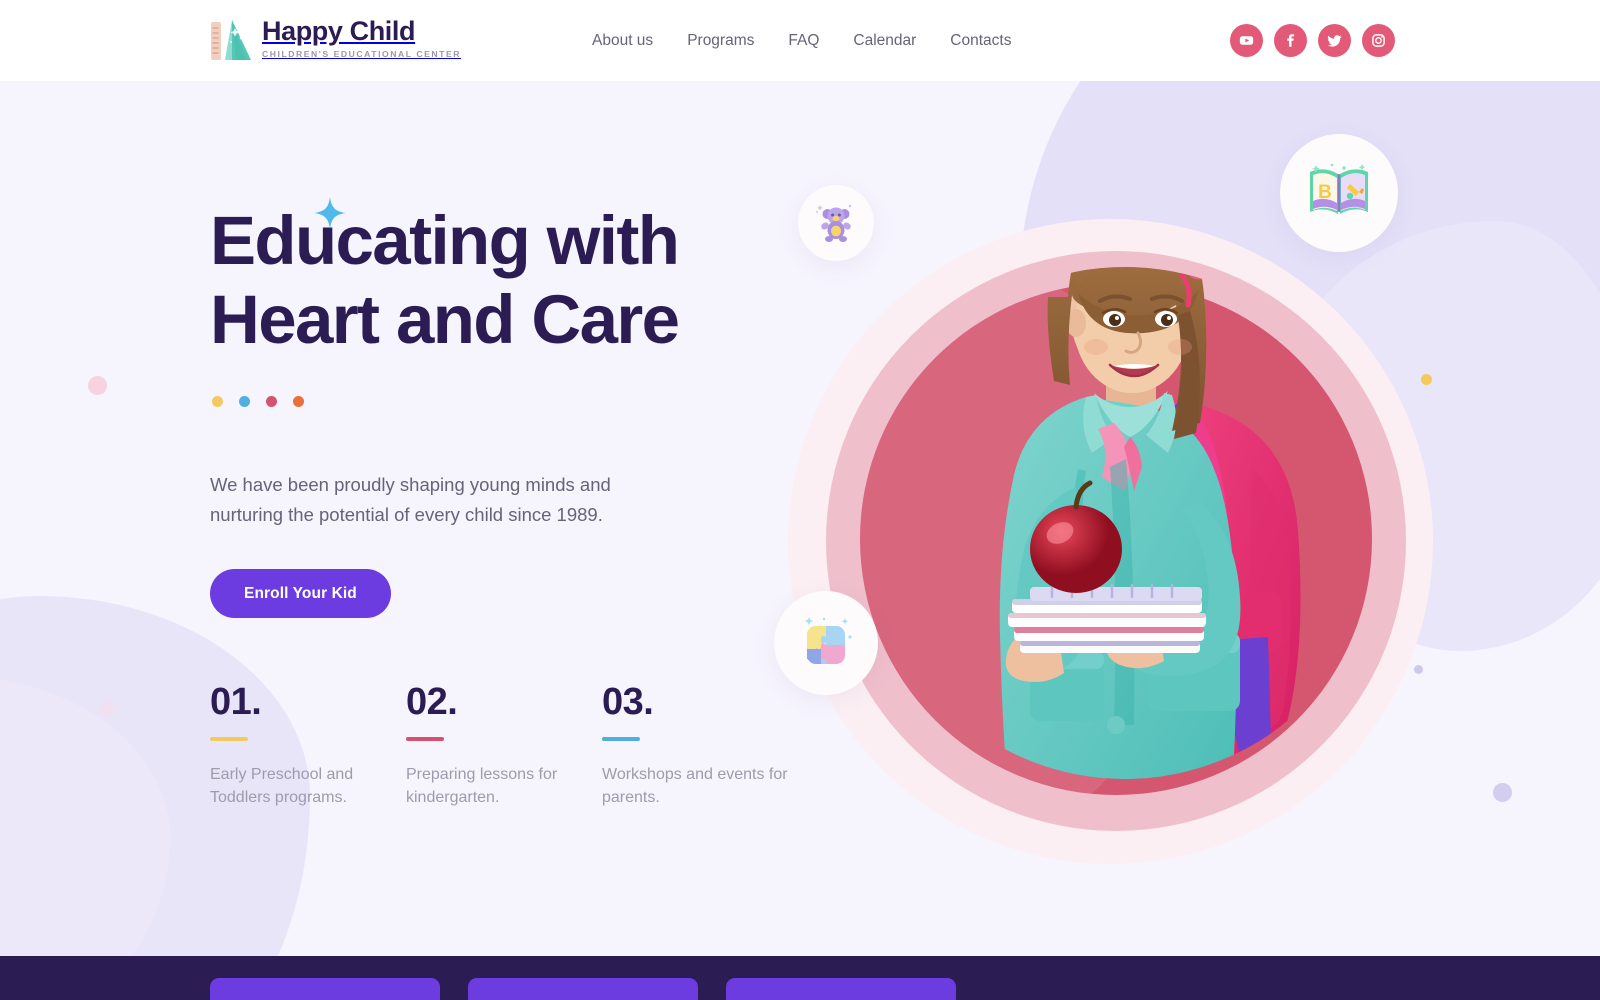 This screenshot has height=1000, width=1600. I want to click on feature-number: 01., so click(236, 702).